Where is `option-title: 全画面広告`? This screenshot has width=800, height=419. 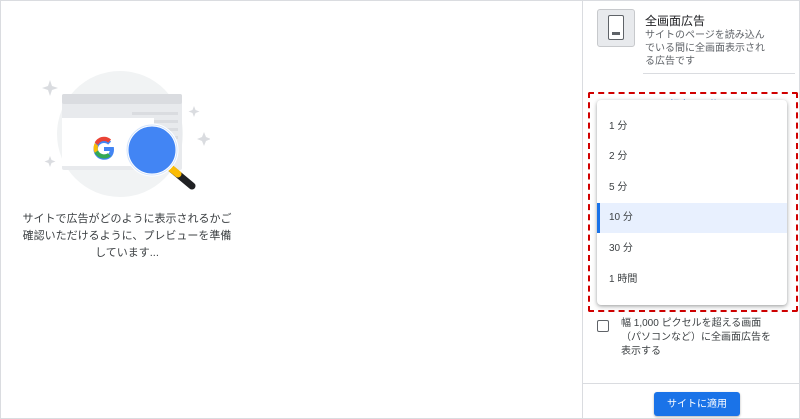 option-title: 全画面広告 is located at coordinates (675, 21).